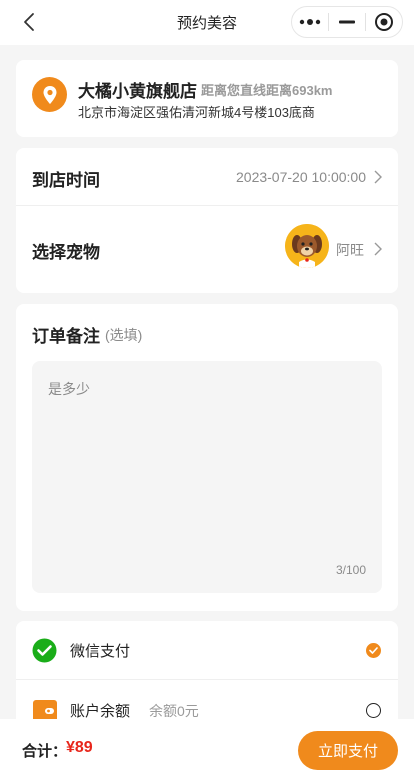 Image resolution: width=414 pixels, height=780 pixels. I want to click on minimize-icon, so click(347, 22).